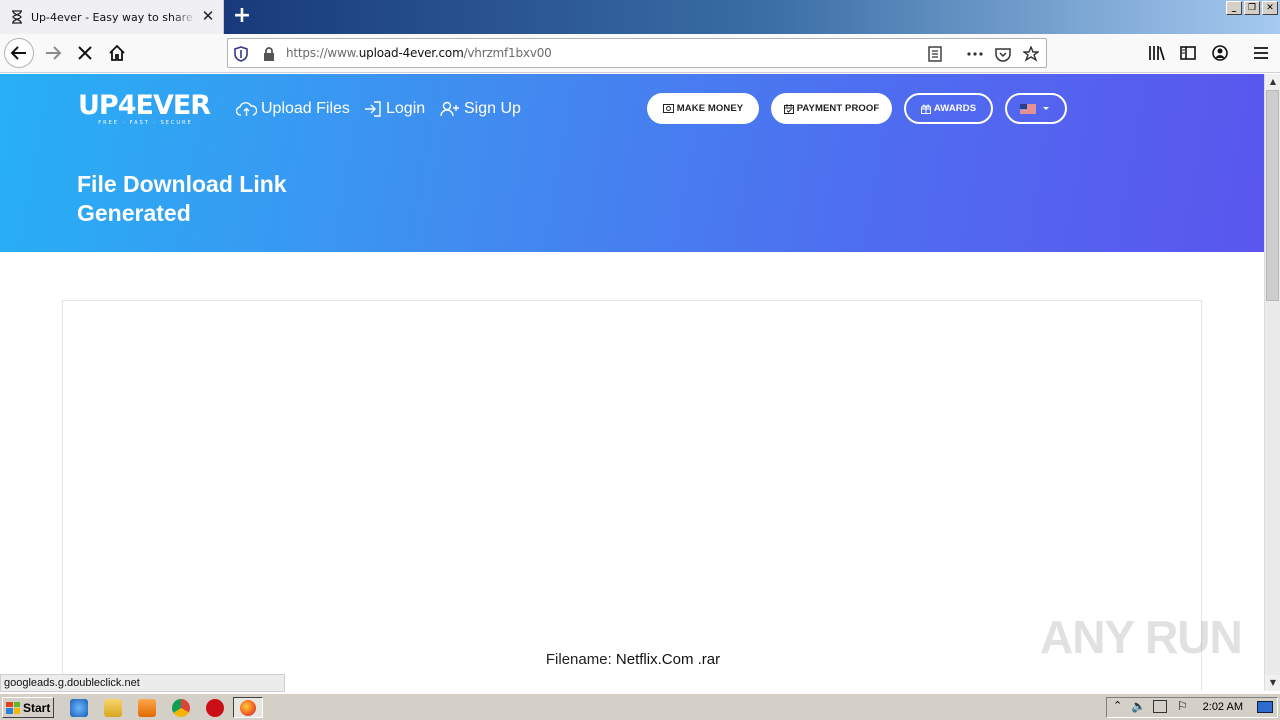 This screenshot has width=1280, height=720. Describe the element at coordinates (1138, 706) in the screenshot. I see `volume-icon: 🔈` at that location.